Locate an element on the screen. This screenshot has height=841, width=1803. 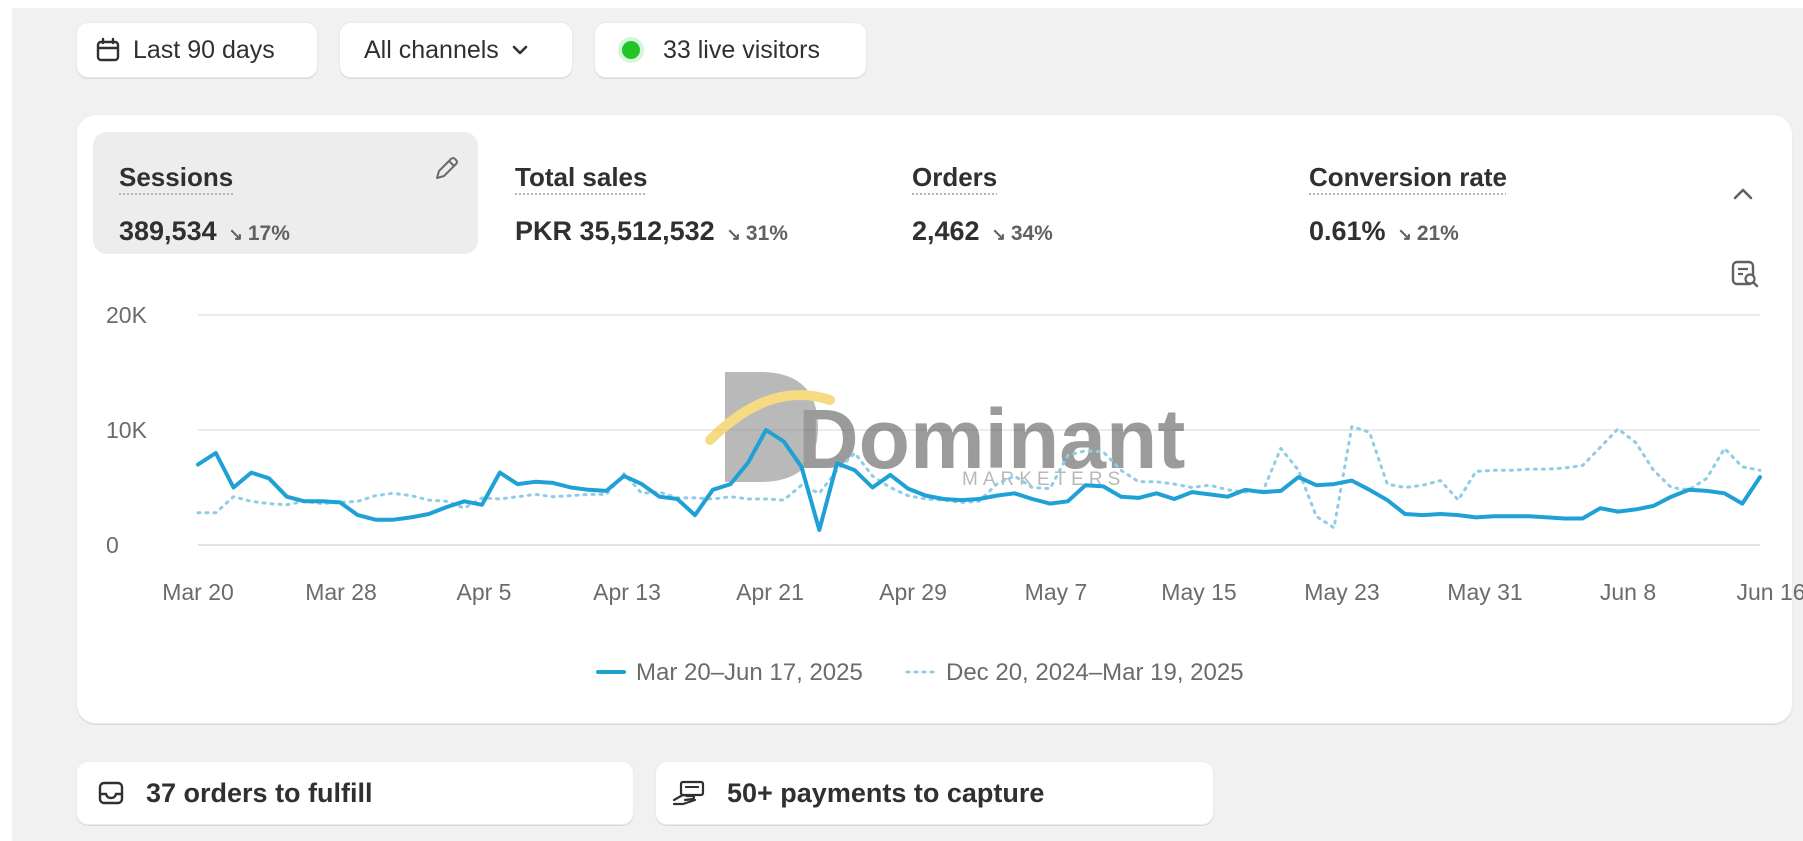
metric-label: Conversion rate is located at coordinates (1408, 177).